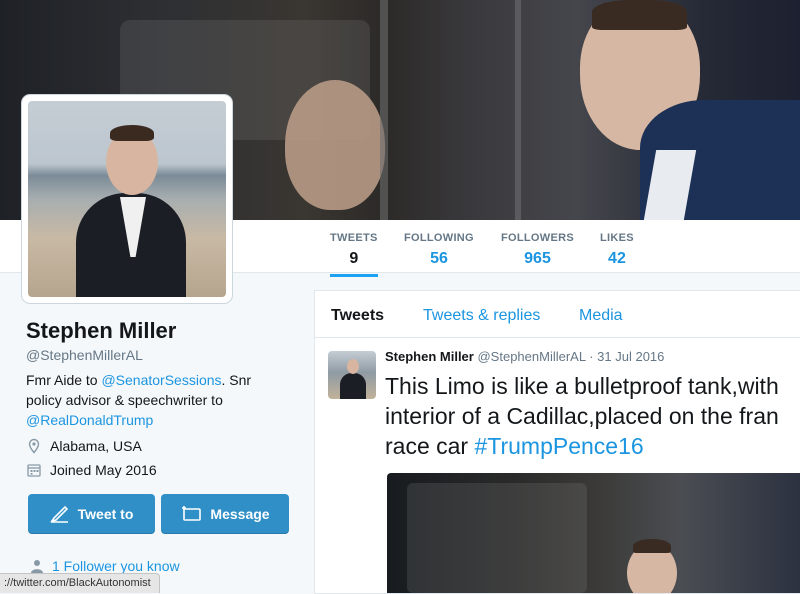 The image size is (800, 594). What do you see at coordinates (439, 258) in the screenshot?
I see `stat-following-value: 56` at bounding box center [439, 258].